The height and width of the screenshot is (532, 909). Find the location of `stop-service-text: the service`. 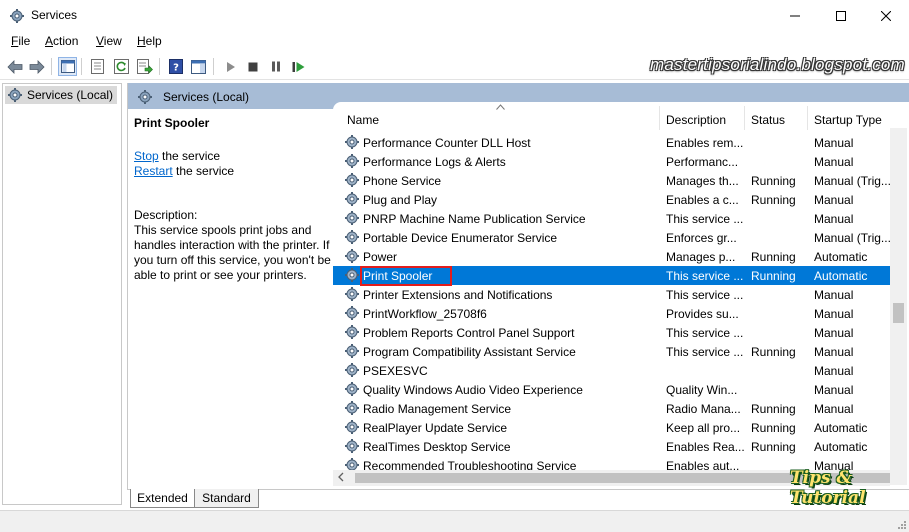

stop-service-text: the service is located at coordinates (189, 156).